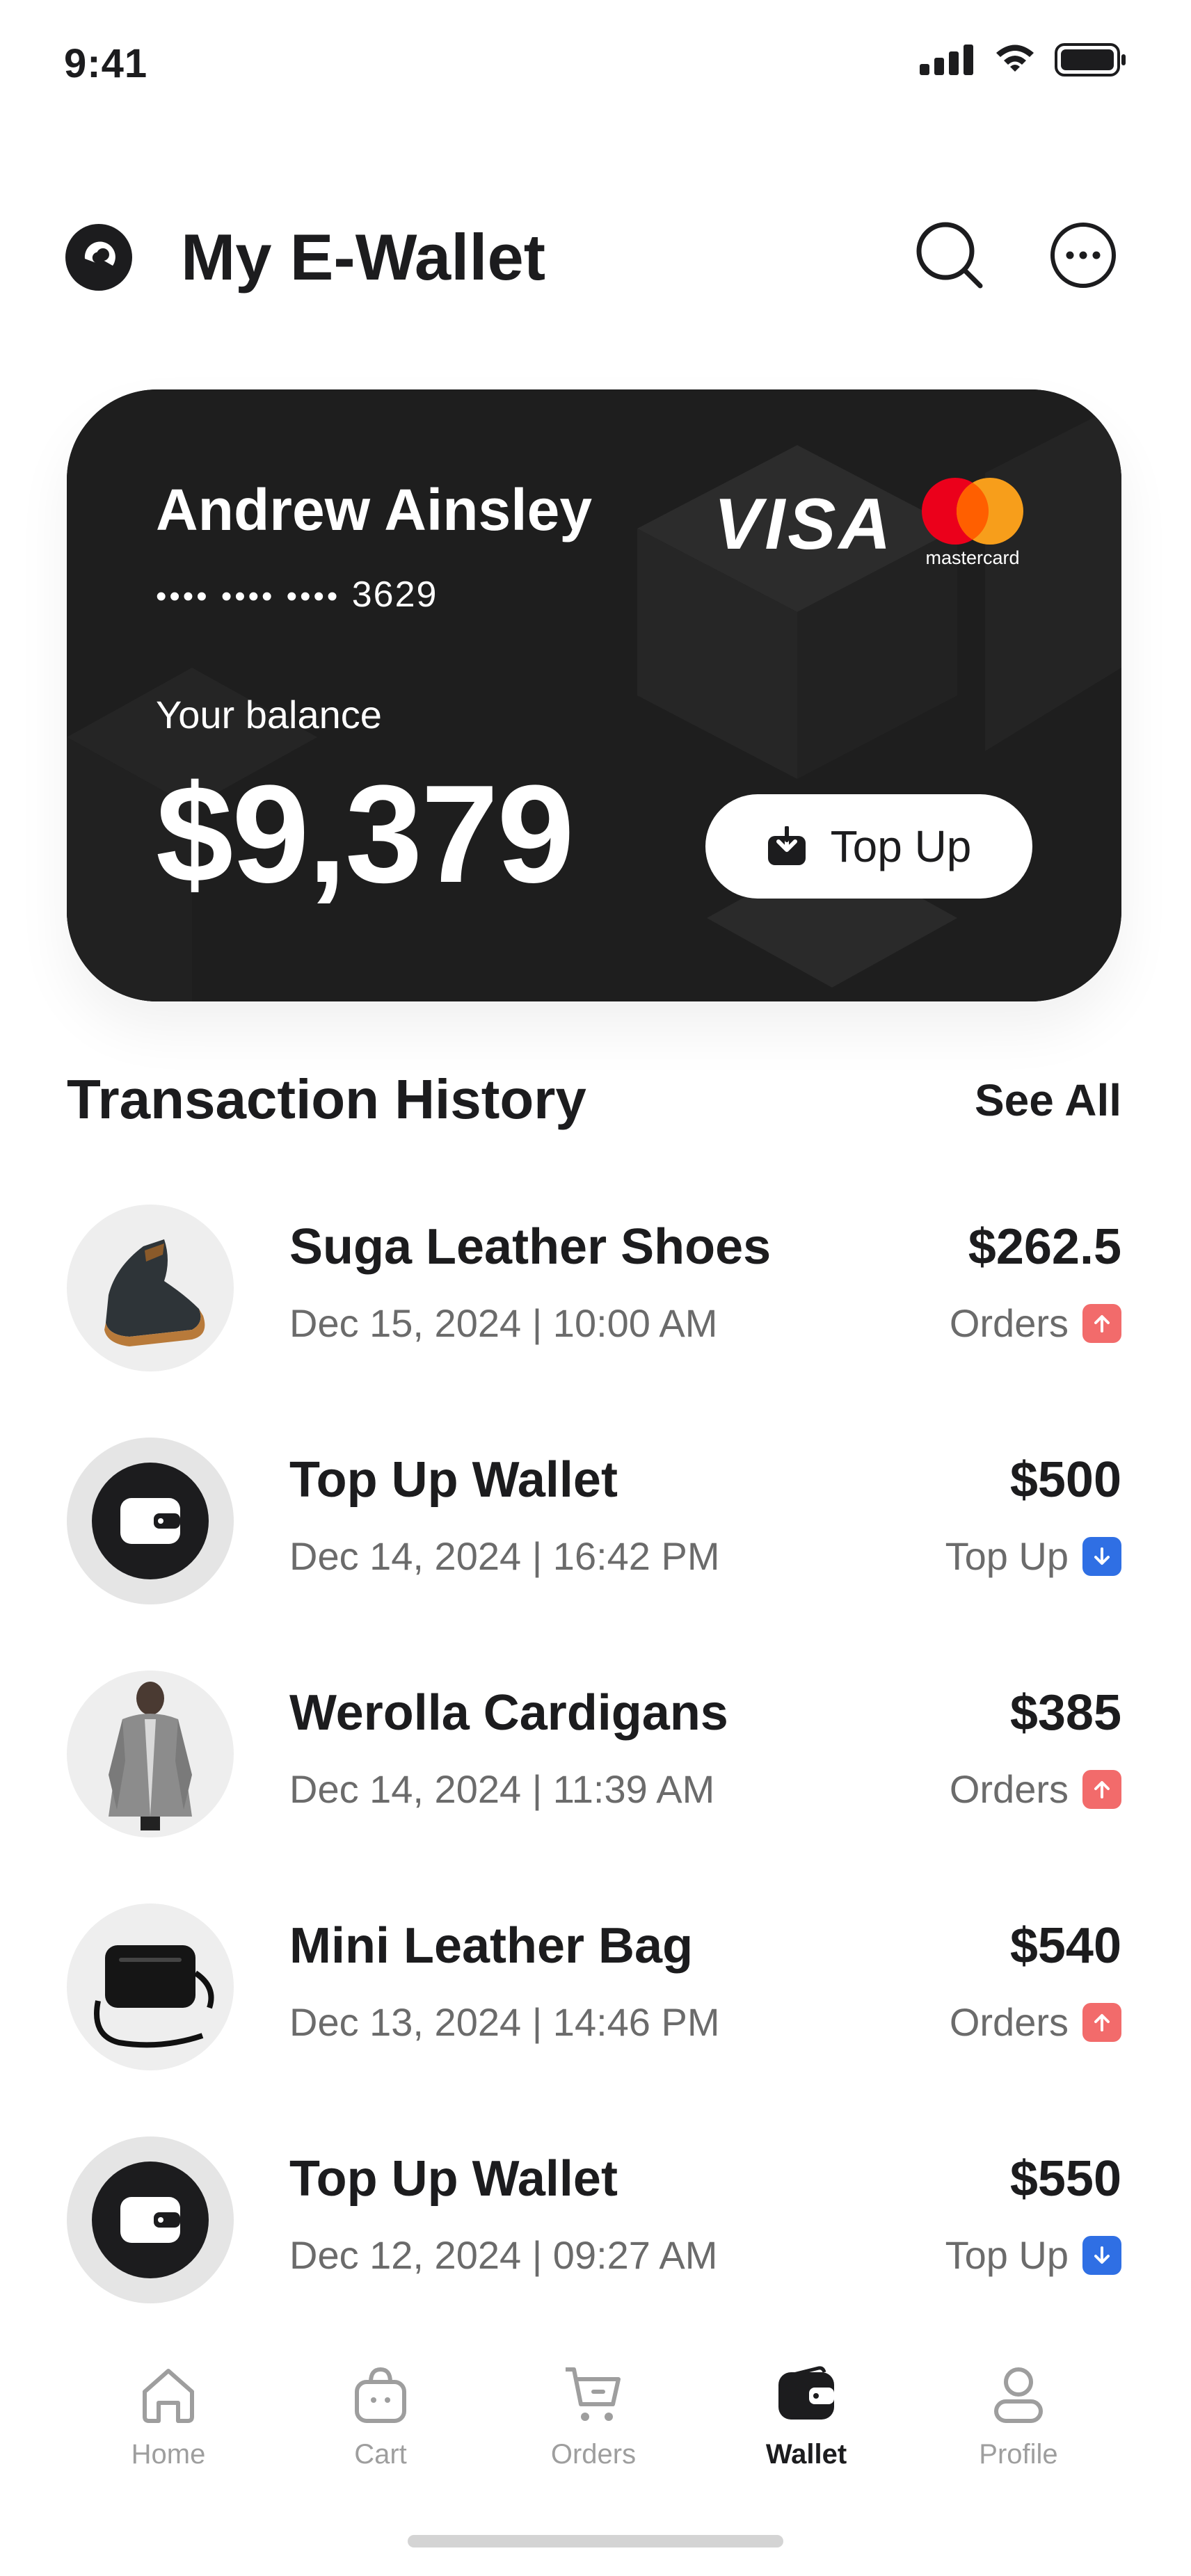 The image size is (1191, 2576). I want to click on profile-icon, so click(1019, 2395).